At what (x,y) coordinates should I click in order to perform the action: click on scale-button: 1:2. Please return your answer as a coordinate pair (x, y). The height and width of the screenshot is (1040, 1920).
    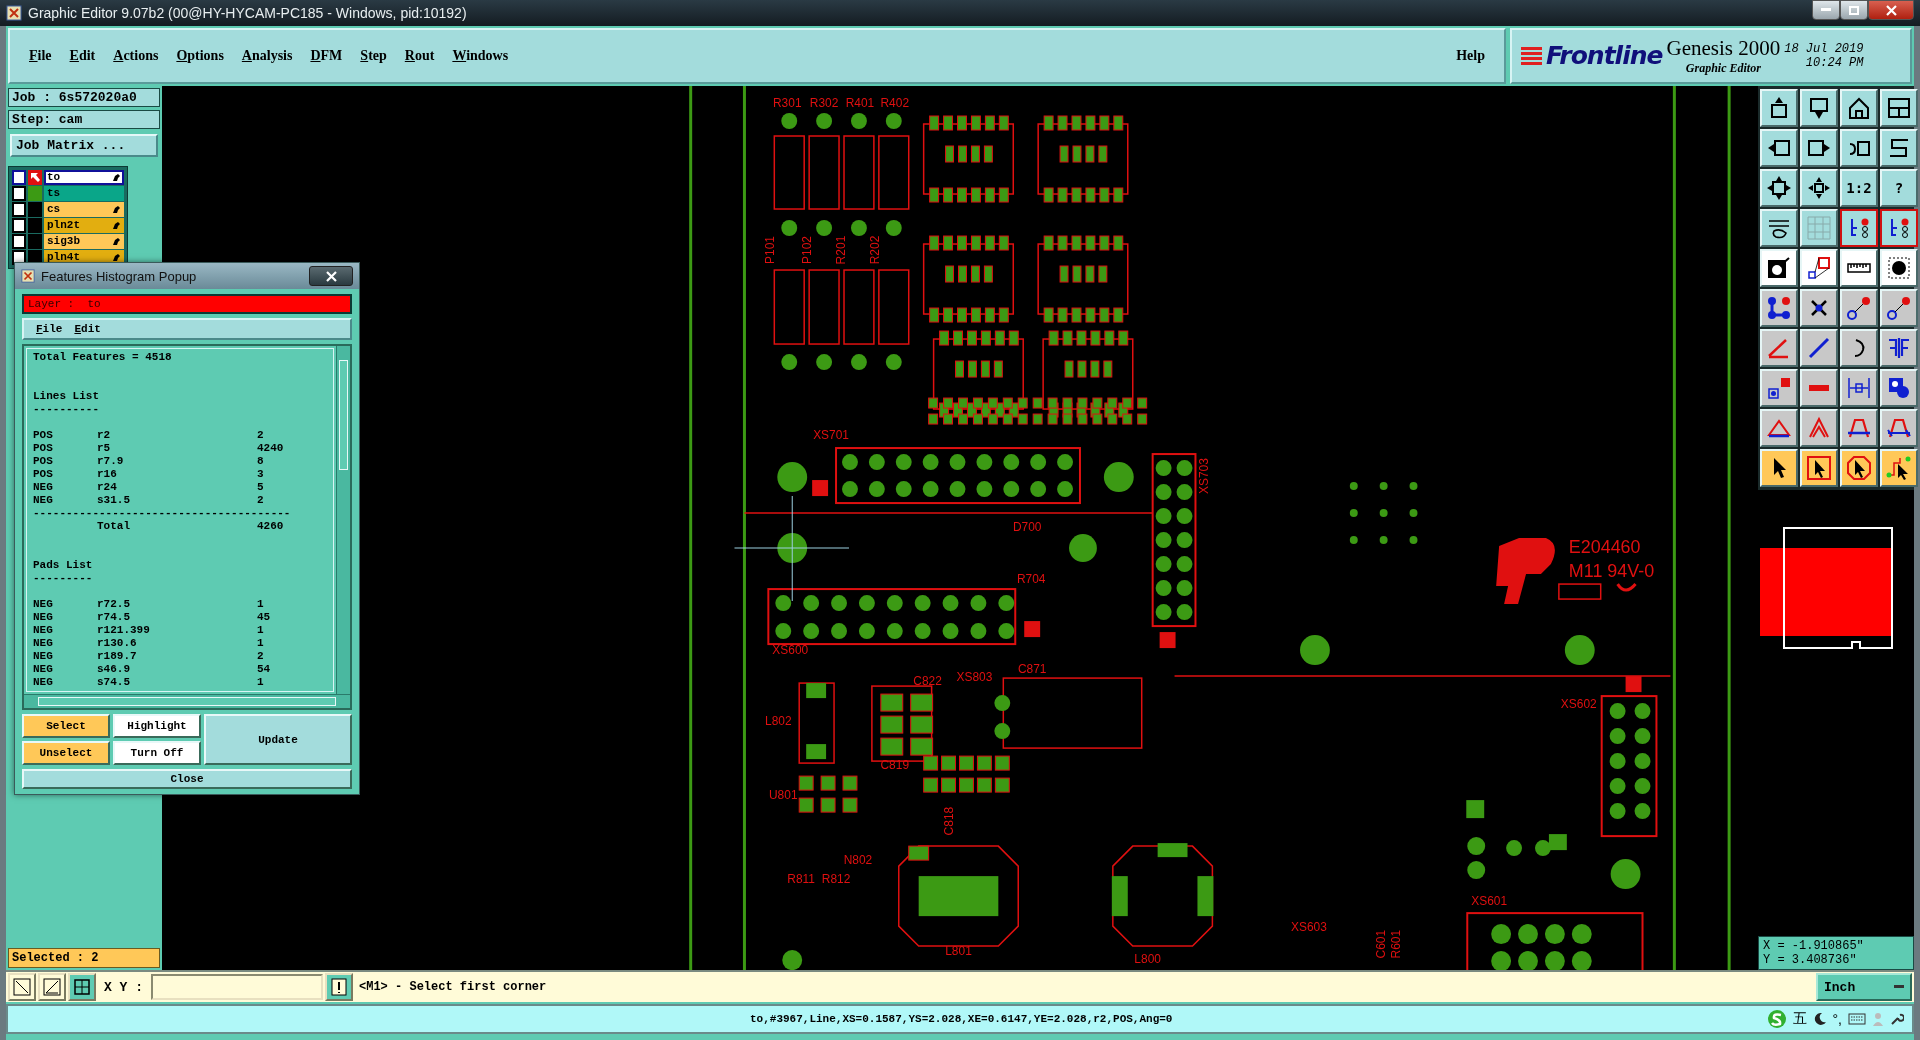
    Looking at the image, I should click on (1859, 187).